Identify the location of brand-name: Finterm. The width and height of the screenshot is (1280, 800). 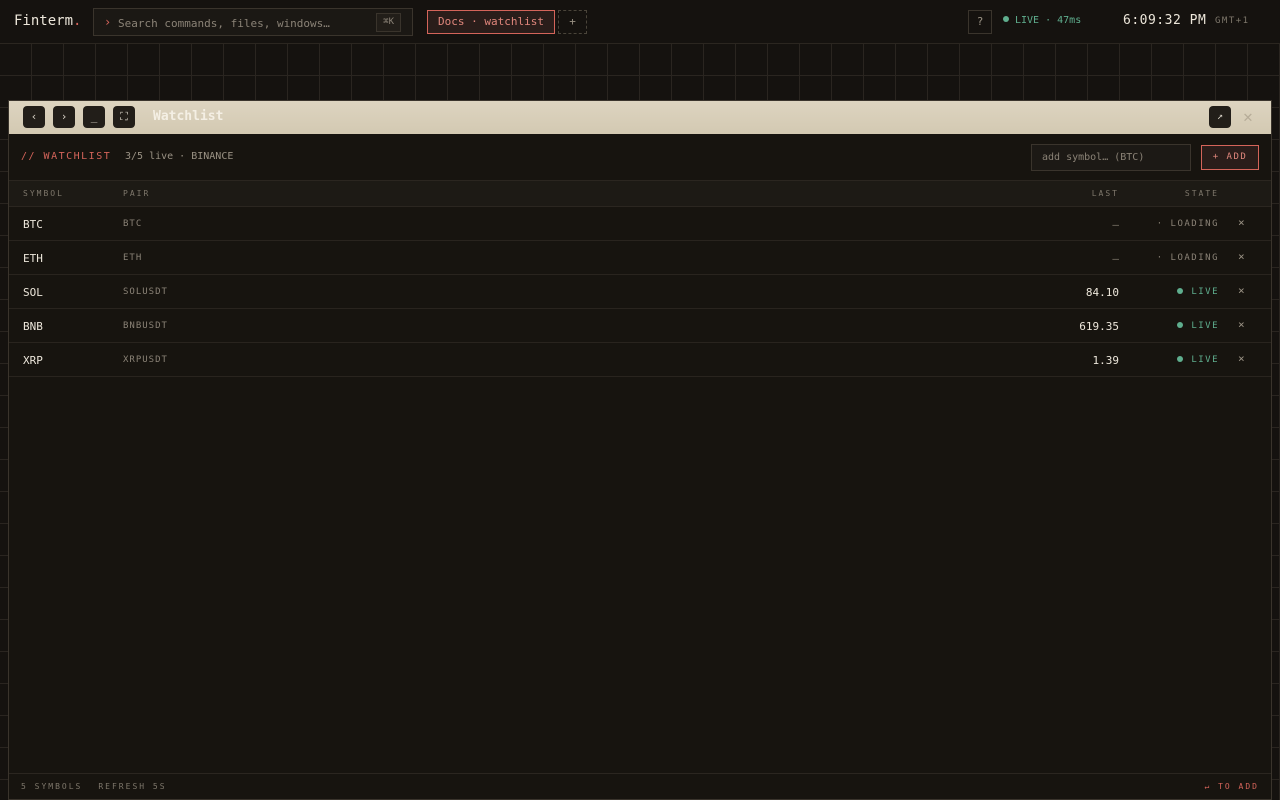
(44, 21).